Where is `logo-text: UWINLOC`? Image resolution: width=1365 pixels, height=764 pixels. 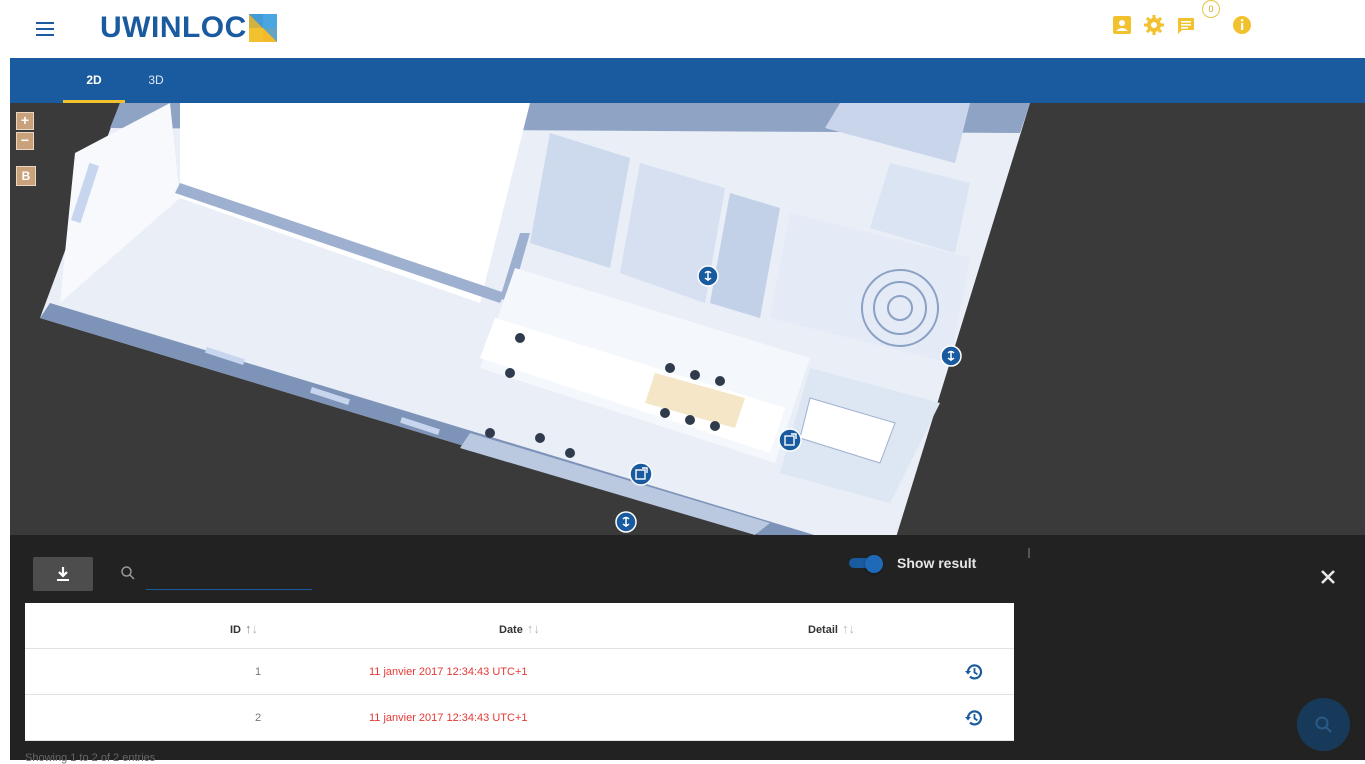
logo-text: UWINLOC is located at coordinates (173, 27).